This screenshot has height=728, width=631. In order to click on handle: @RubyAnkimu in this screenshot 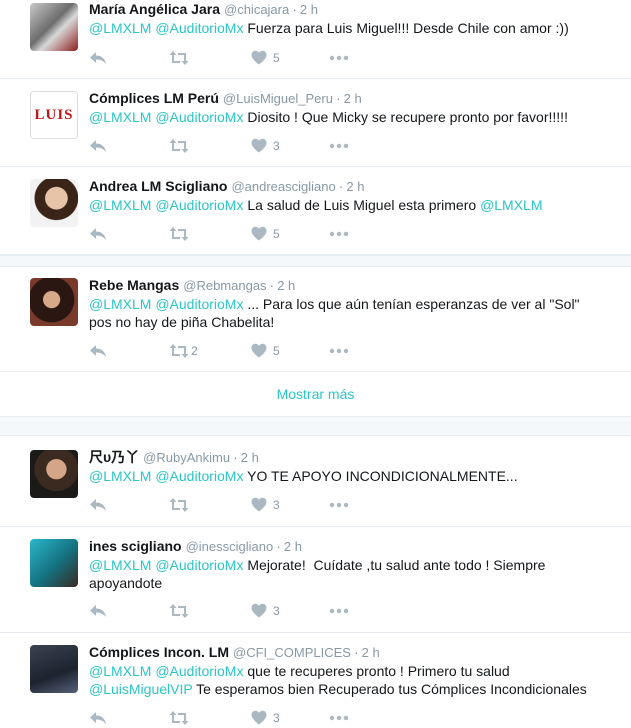, I will do `click(186, 457)`.